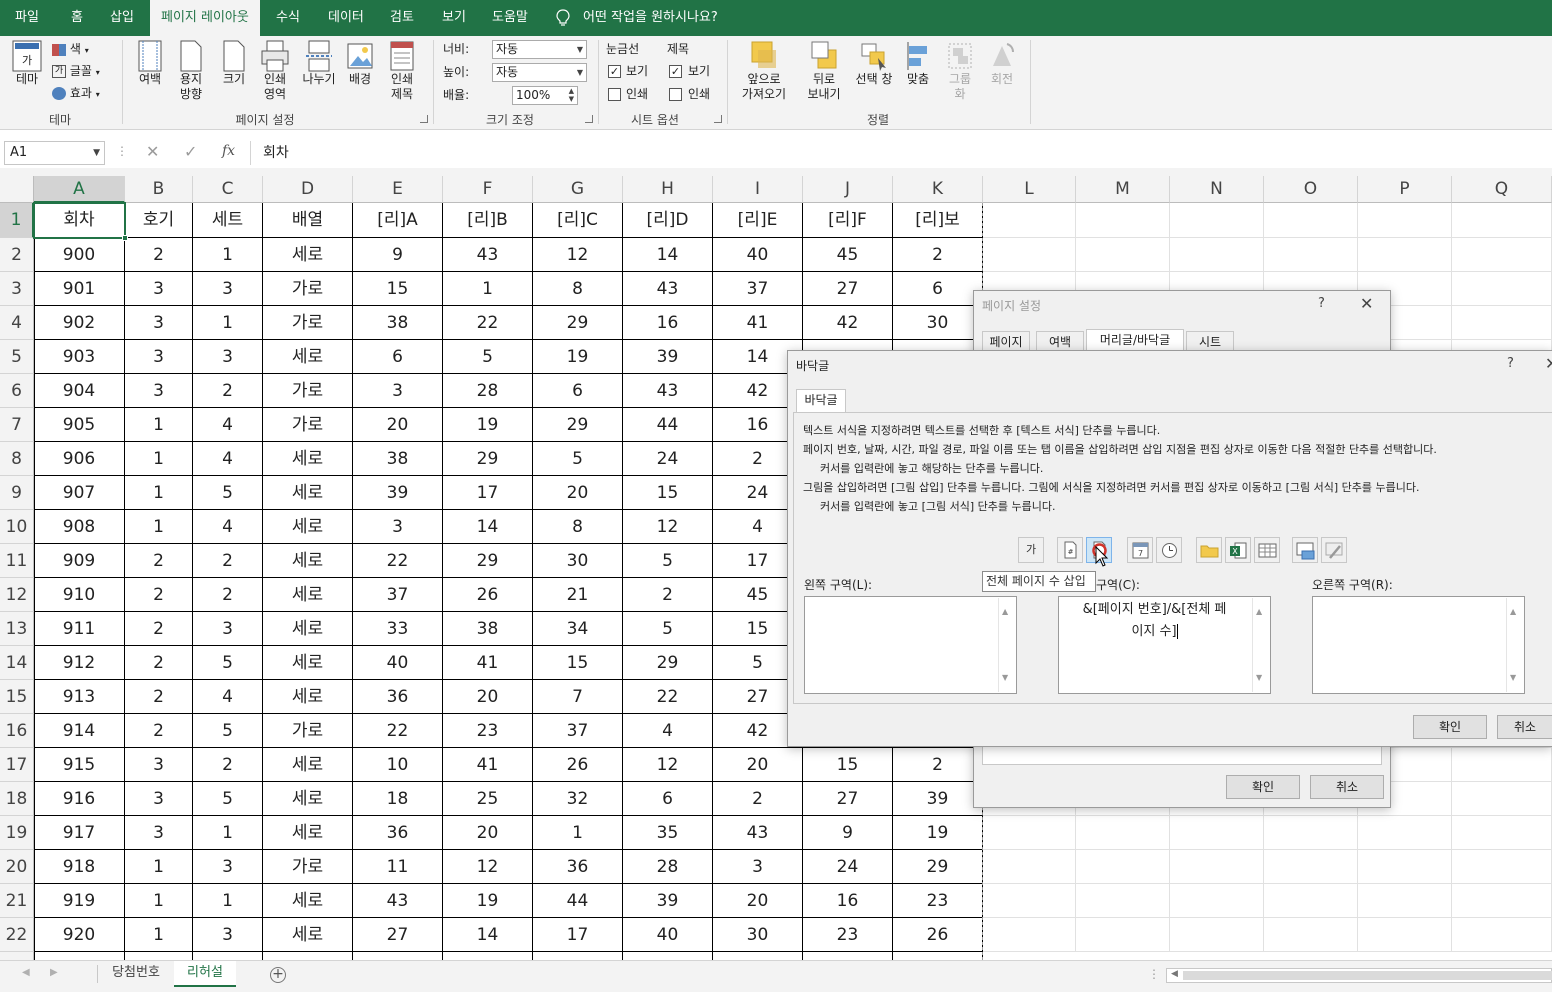 This screenshot has height=992, width=1552. I want to click on headings-view-checkbox: ✓, so click(675, 71).